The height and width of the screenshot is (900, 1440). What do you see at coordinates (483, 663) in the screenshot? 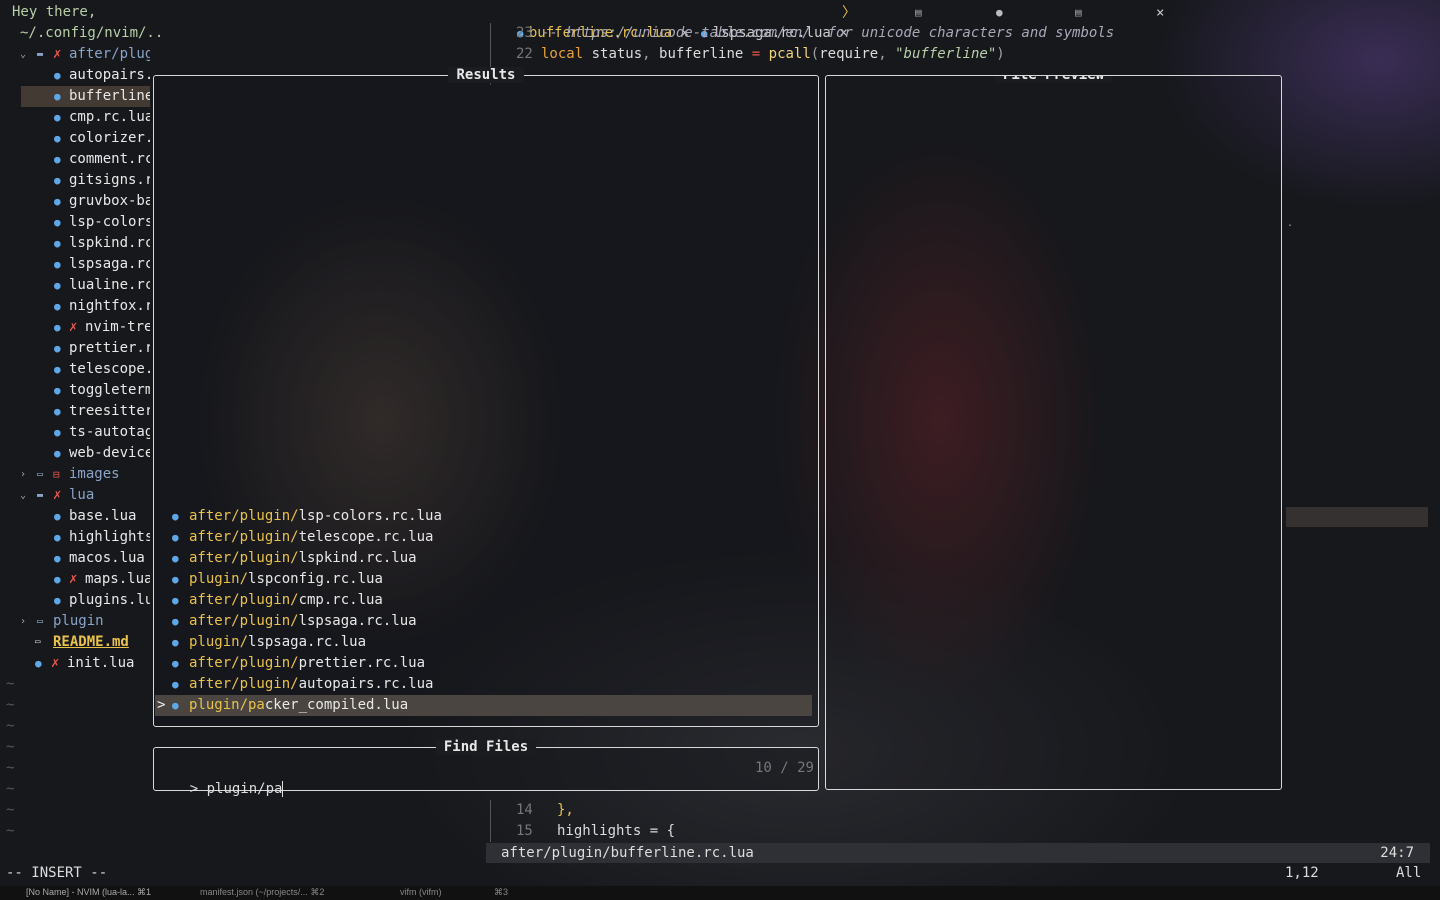
I see `result-item: ● after/plugin/prettier.rc.lua` at bounding box center [483, 663].